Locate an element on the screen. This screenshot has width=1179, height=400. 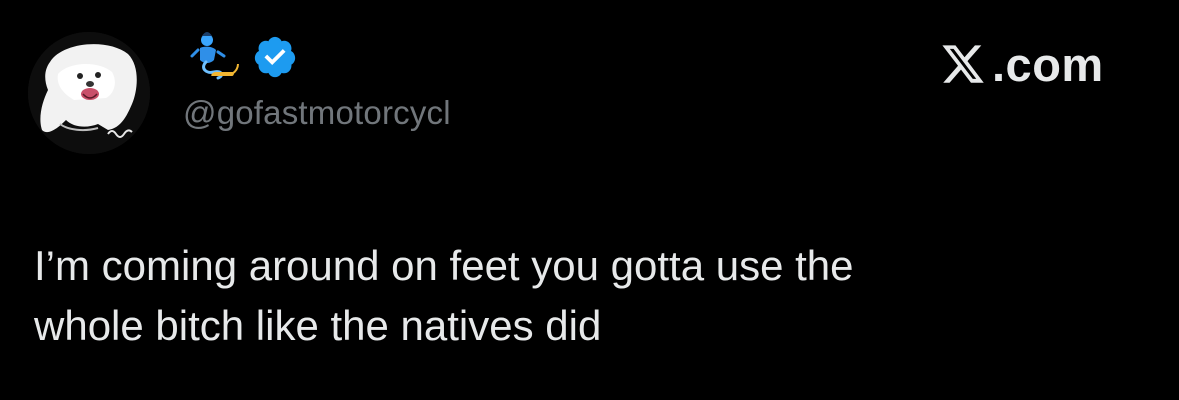
genie-icon is located at coordinates (214, 56).